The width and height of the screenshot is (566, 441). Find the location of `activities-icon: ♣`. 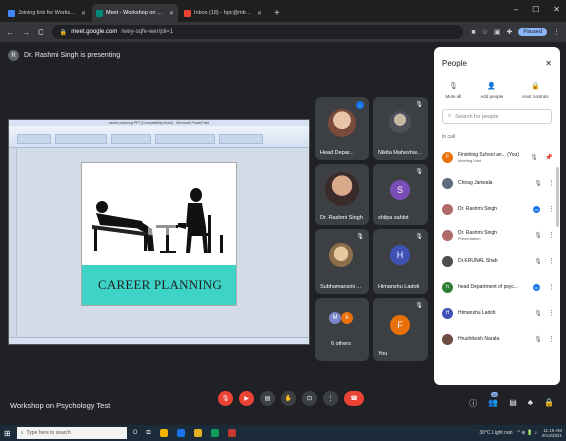

activities-icon: ♣ is located at coordinates (530, 403).